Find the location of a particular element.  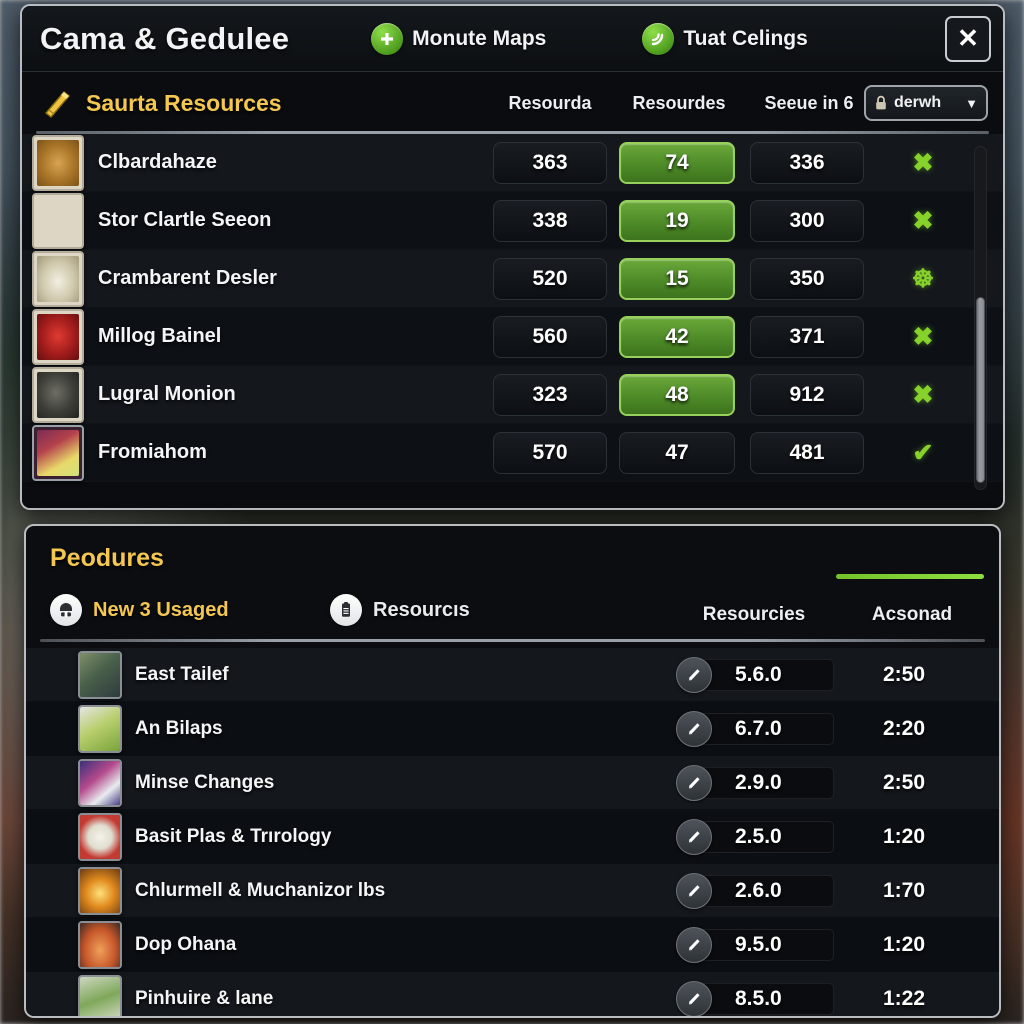

resource-name: Clbardahaze is located at coordinates (157, 162).